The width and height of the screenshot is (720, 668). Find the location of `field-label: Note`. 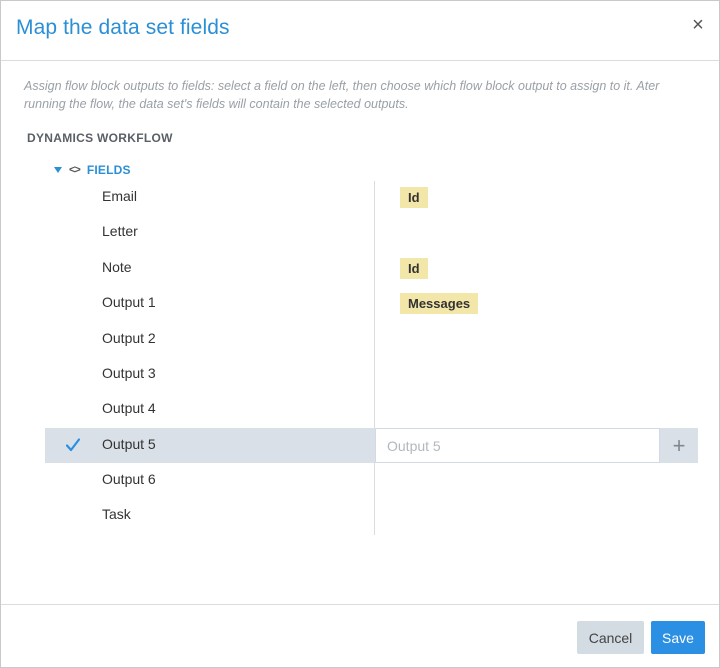

field-label: Note is located at coordinates (117, 267).